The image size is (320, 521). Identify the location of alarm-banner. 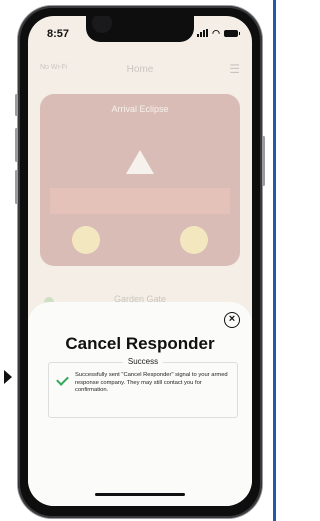
(140, 201).